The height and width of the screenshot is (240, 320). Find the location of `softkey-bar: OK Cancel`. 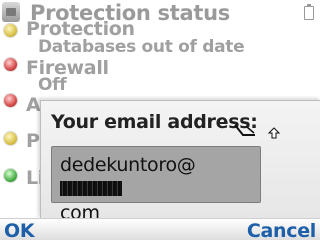

softkey-bar: OK Cancel is located at coordinates (160, 229).